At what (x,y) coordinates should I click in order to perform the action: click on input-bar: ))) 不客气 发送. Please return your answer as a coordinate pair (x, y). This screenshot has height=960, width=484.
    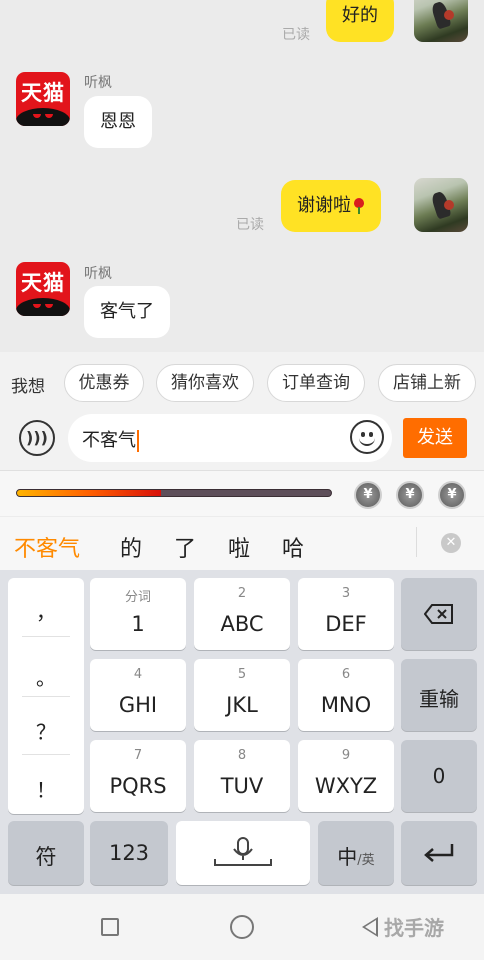
    Looking at the image, I should click on (242, 442).